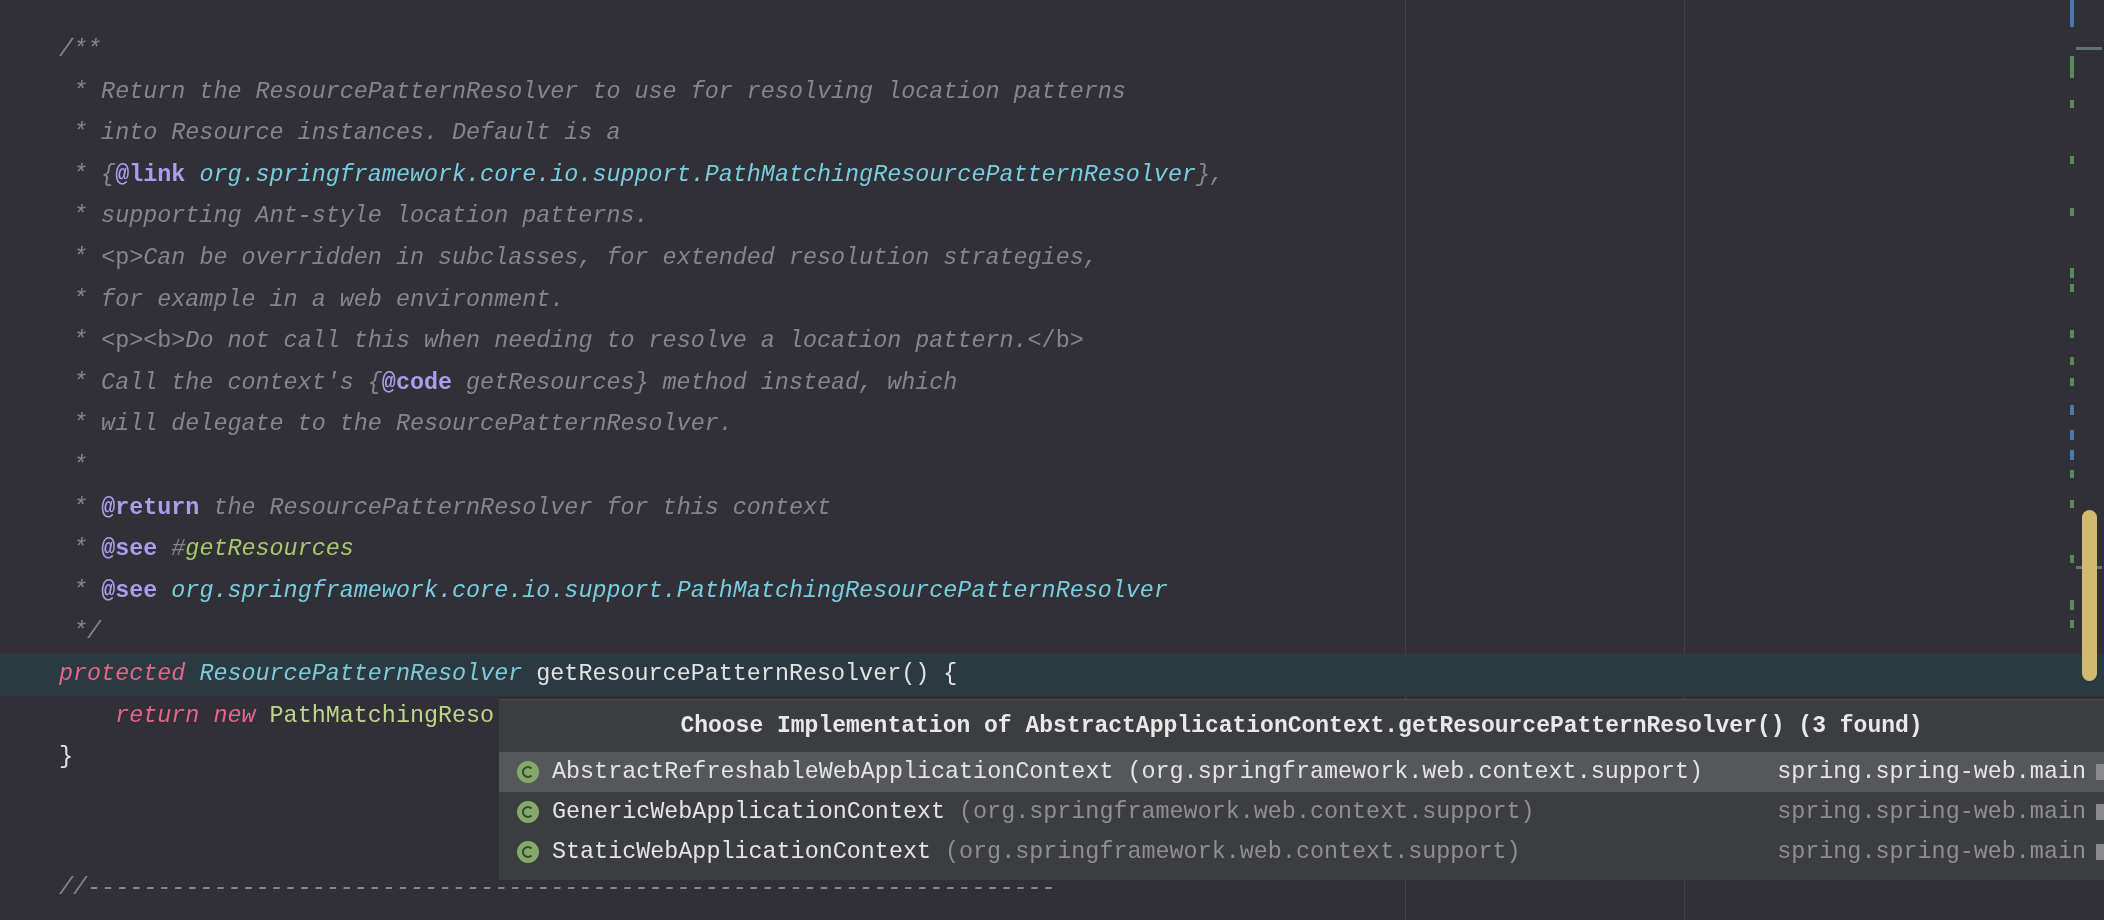 This screenshot has height=920, width=2104. I want to click on scrollbar-thumb, so click(2089, 595).